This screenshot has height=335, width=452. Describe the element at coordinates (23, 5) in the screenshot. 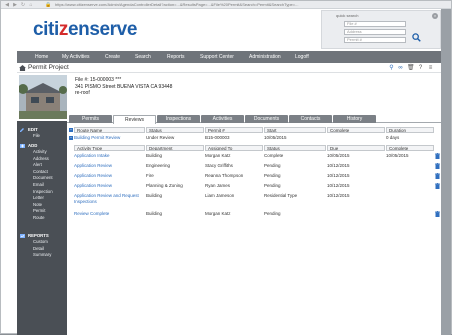

I see `reload-icon: ↻` at that location.